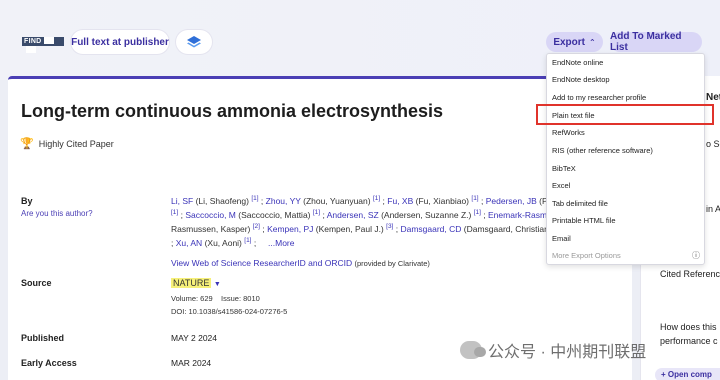 This screenshot has height=380, width=720. I want to click on menu-item-email: Email, so click(561, 238).